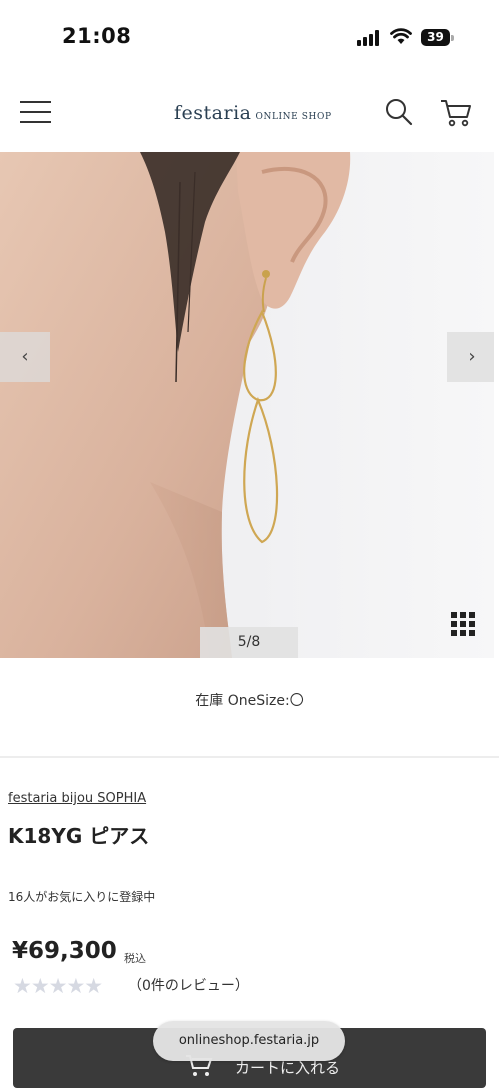  Describe the element at coordinates (97, 36) in the screenshot. I see `status-time: 21:08` at that location.